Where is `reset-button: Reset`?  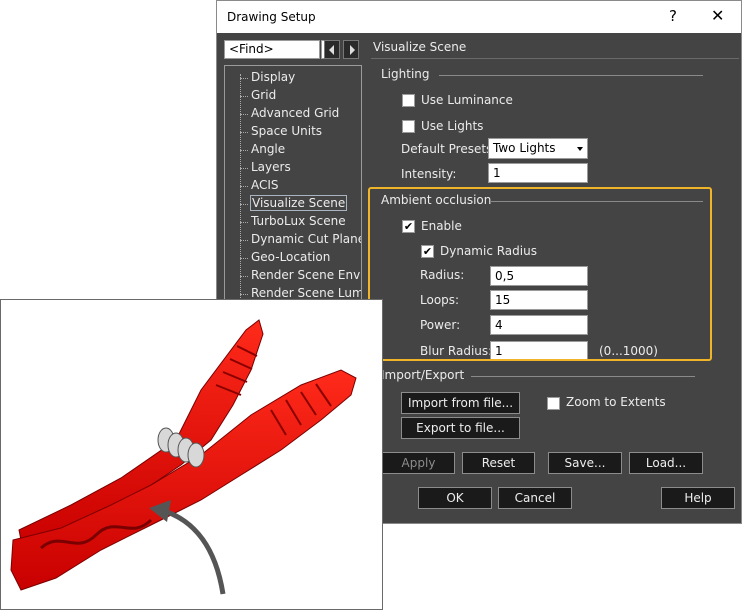
reset-button: Reset is located at coordinates (498, 463).